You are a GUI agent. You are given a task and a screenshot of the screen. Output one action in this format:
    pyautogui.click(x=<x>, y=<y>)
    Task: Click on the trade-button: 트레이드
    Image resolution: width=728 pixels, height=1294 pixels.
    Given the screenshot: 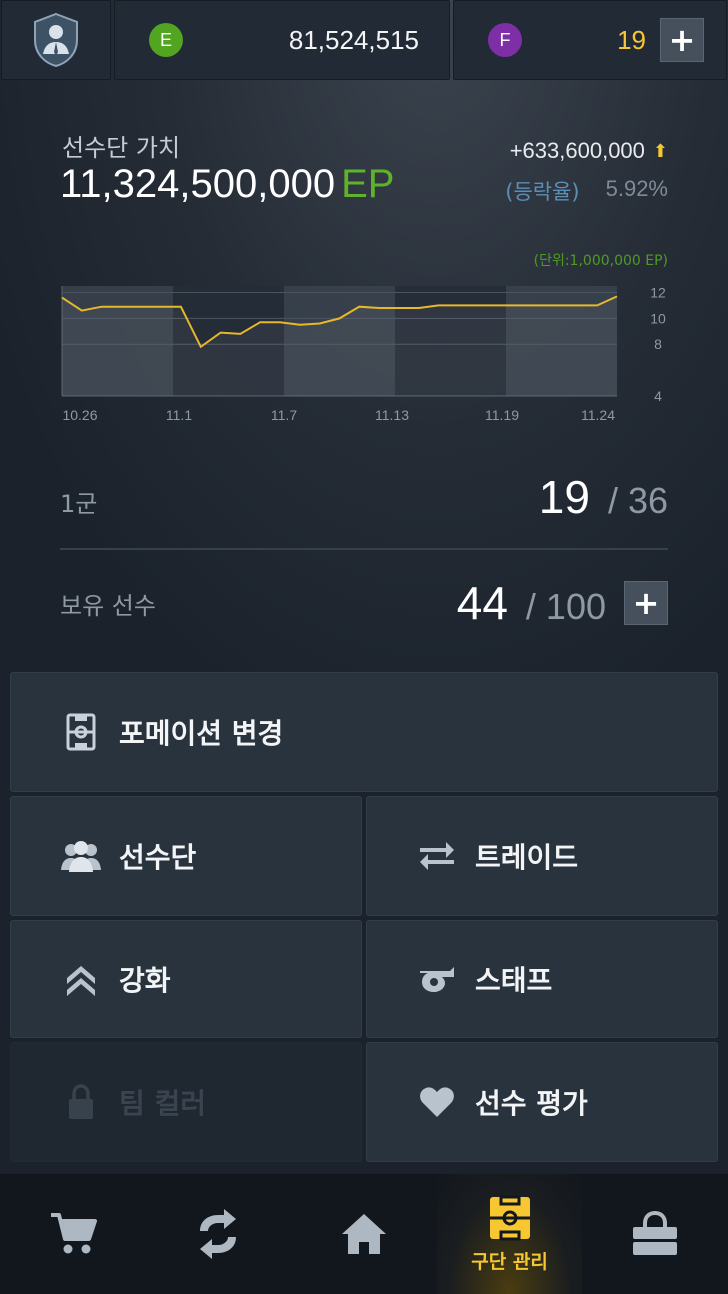 What is the action you would take?
    pyautogui.click(x=542, y=856)
    